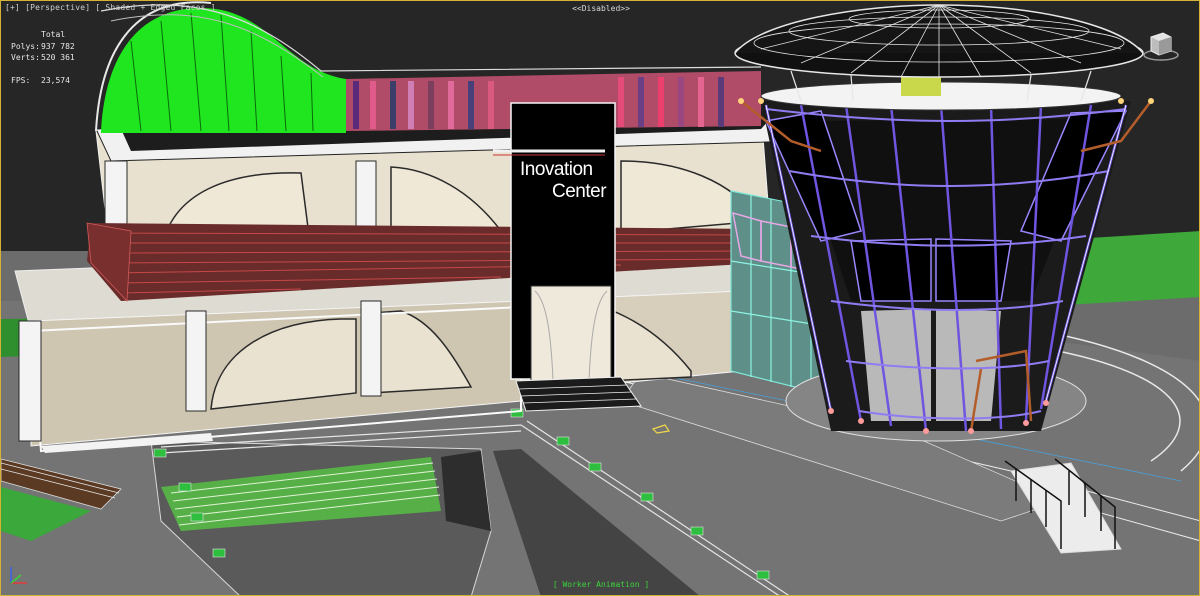 This screenshot has width=1200, height=596. Describe the element at coordinates (55, 80) in the screenshot. I see `stats-value: 23,574` at that location.